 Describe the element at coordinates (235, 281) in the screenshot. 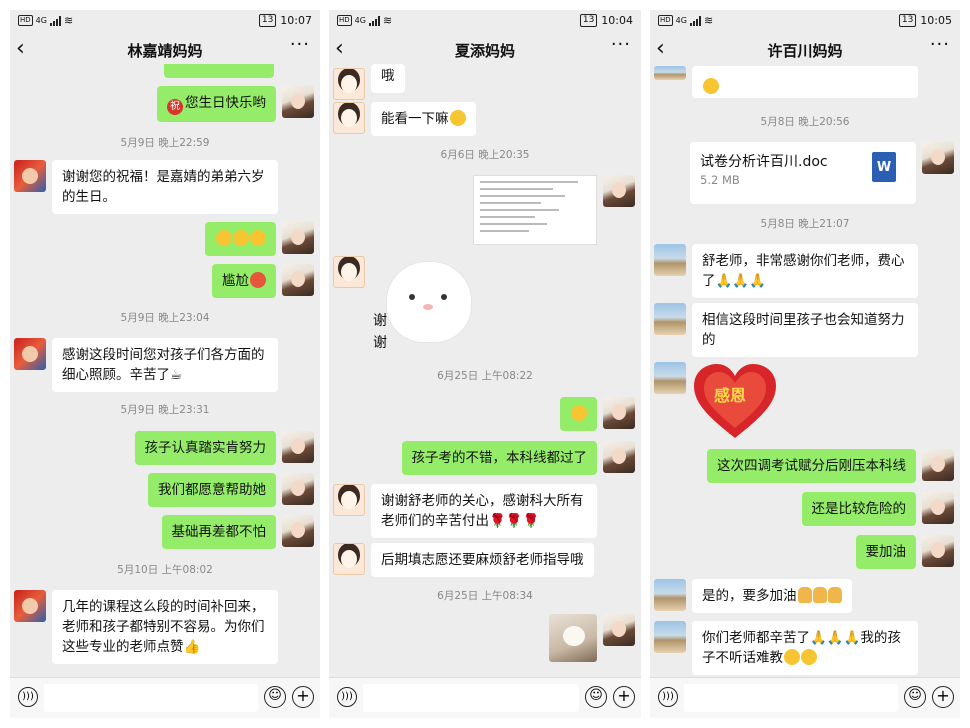

I see `message-text: 尴尬` at that location.